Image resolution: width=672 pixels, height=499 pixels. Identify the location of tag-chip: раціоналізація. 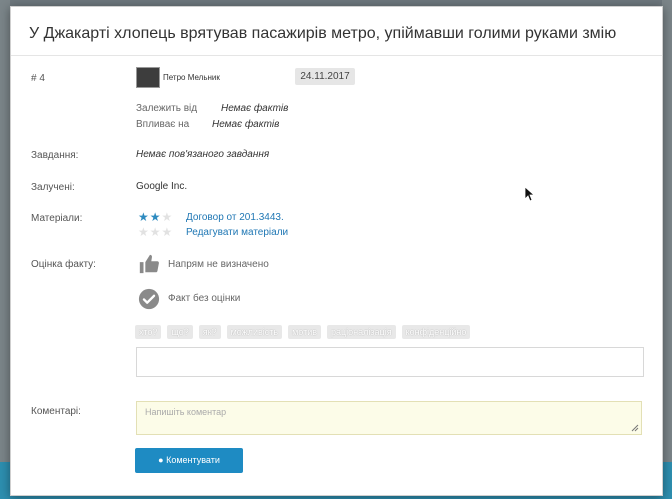
(361, 332).